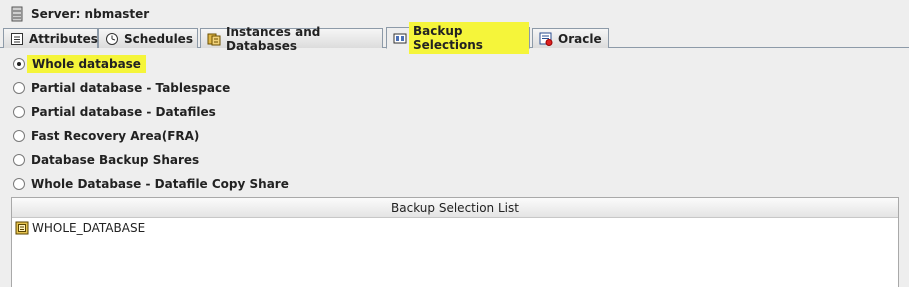  I want to click on option-fast-recovery-area: Fast Recovery Area(FRA), so click(106, 136).